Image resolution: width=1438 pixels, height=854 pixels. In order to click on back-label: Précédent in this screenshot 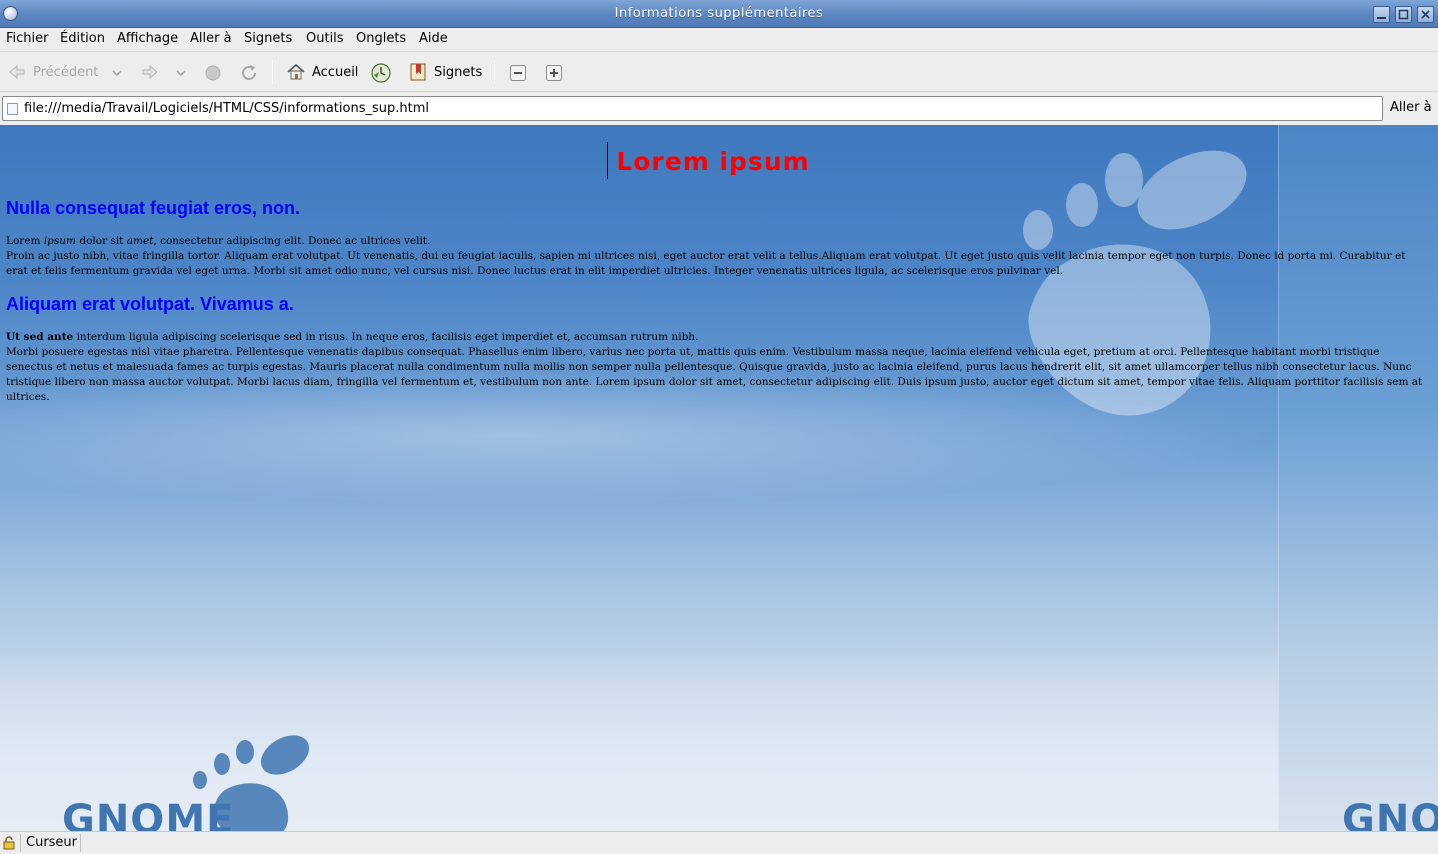, I will do `click(66, 72)`.